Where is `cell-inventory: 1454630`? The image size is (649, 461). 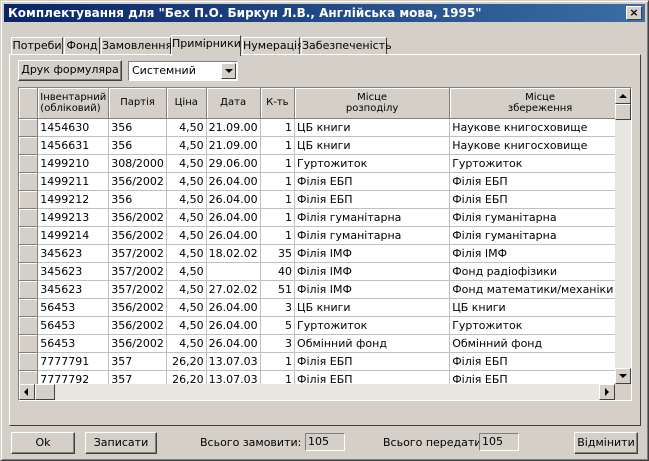 cell-inventory: 1454630 is located at coordinates (73, 127).